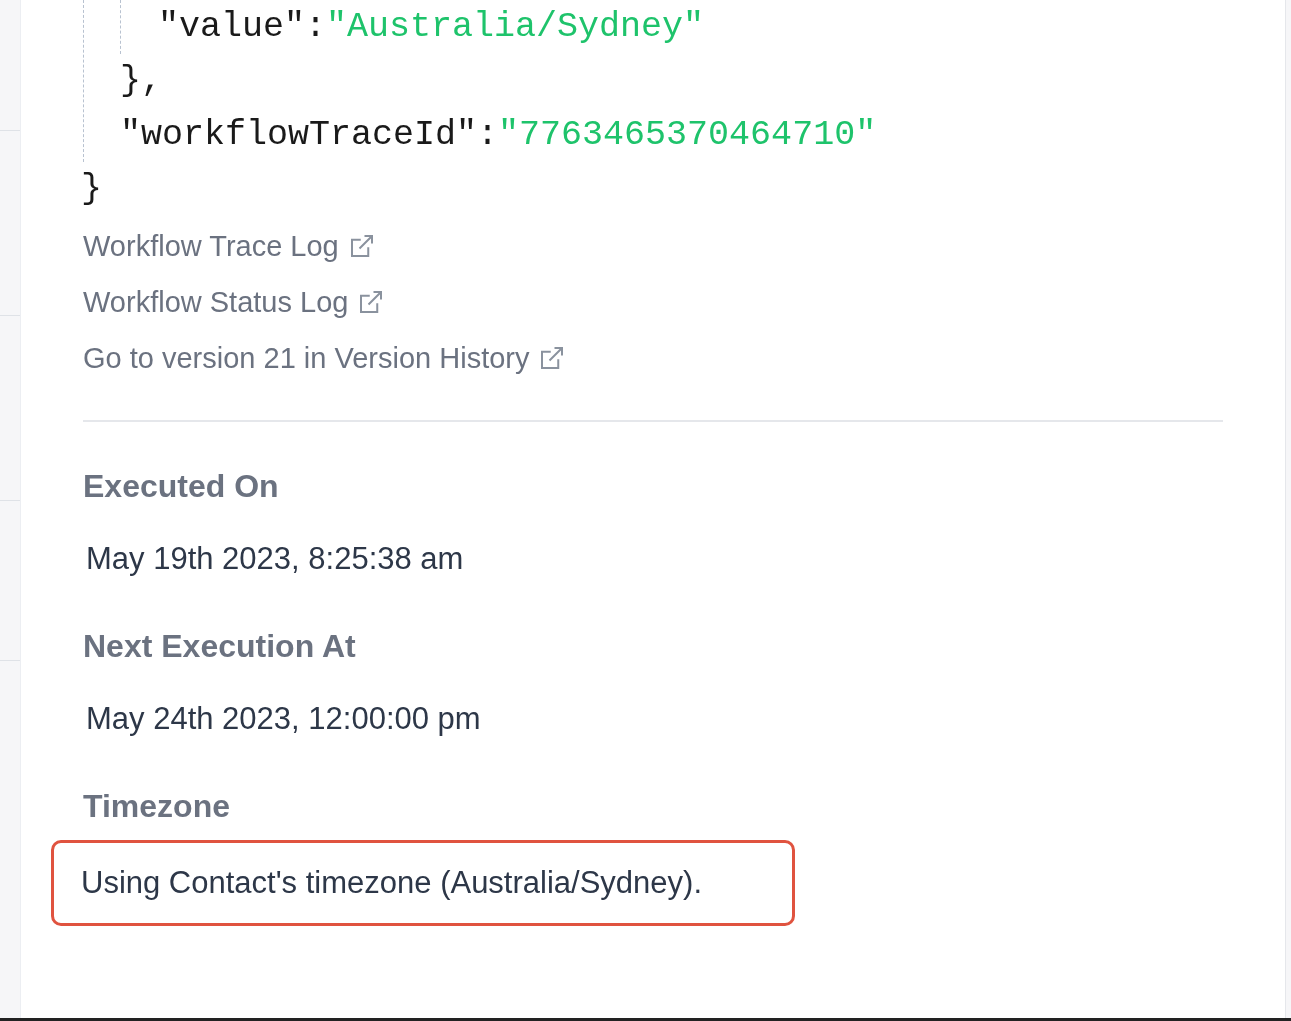  What do you see at coordinates (423, 883) in the screenshot?
I see `field-value: Using Contact's timezone (Australia/Sydney).` at bounding box center [423, 883].